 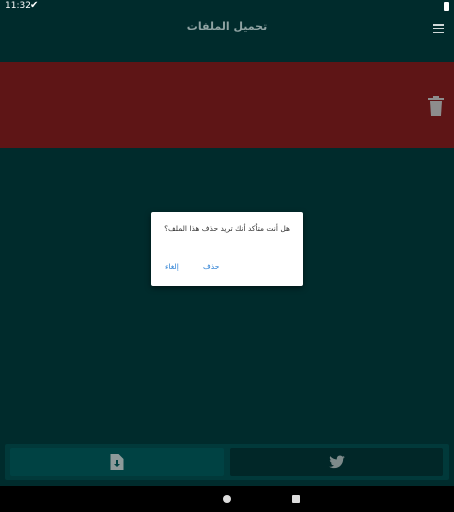 I want to click on status-bar: 11:32 ✔, so click(x=227, y=7).